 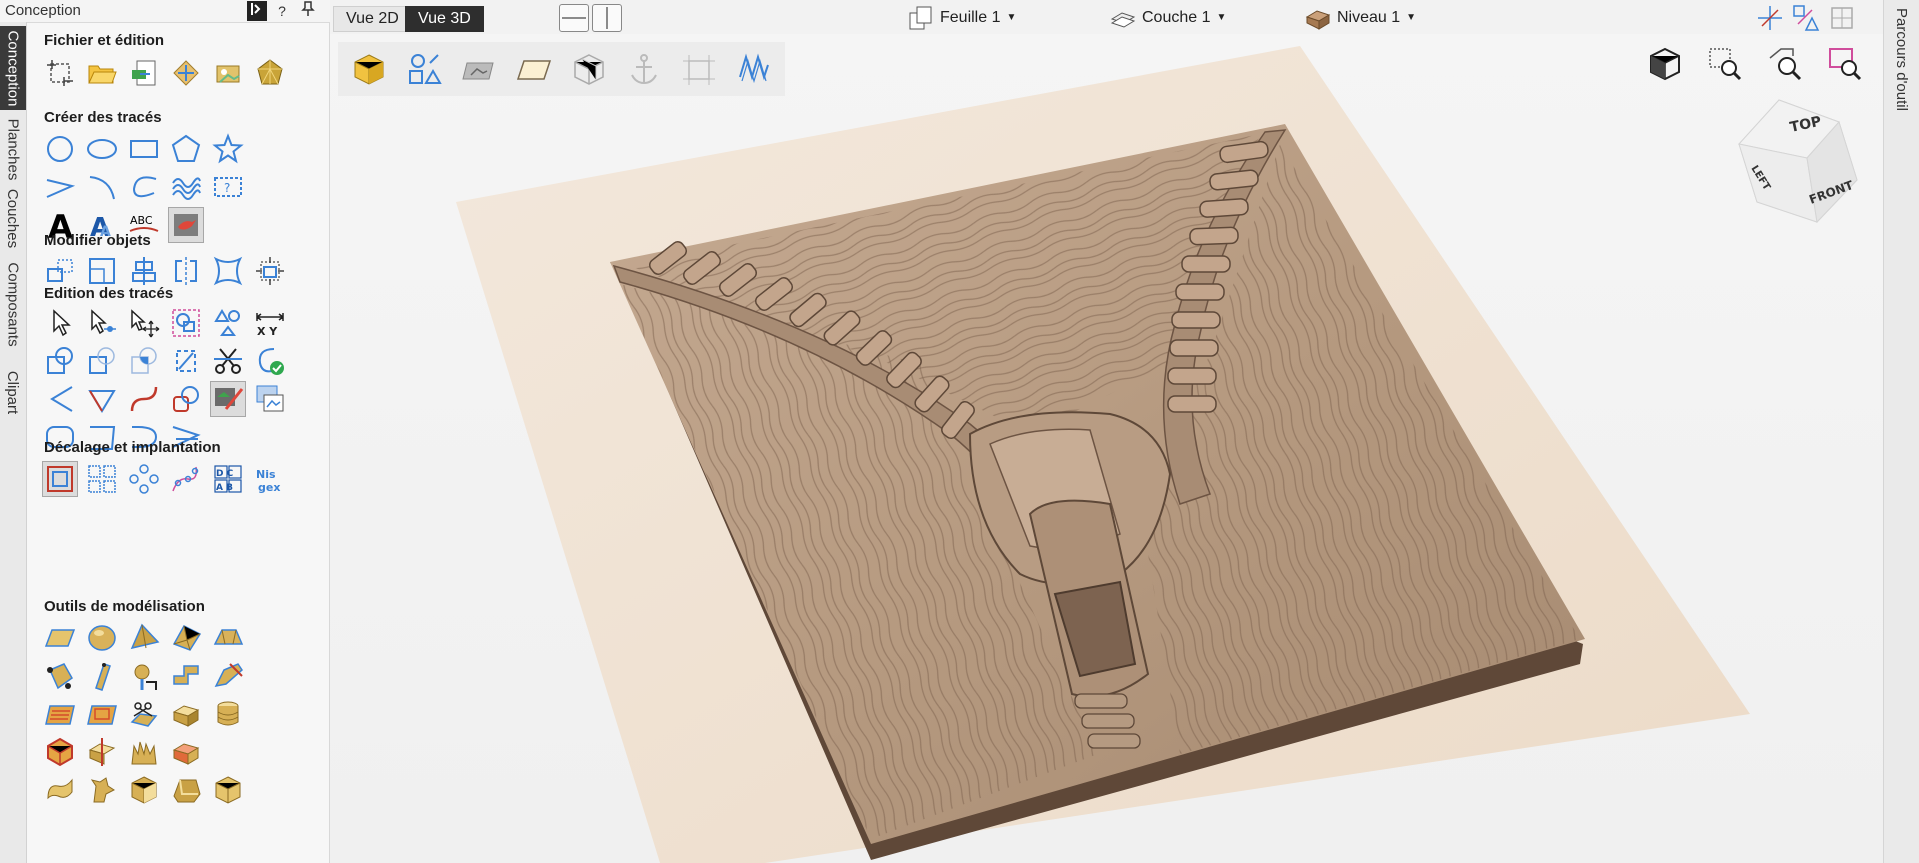 I want to click on open-file-button, so click(x=102, y=73).